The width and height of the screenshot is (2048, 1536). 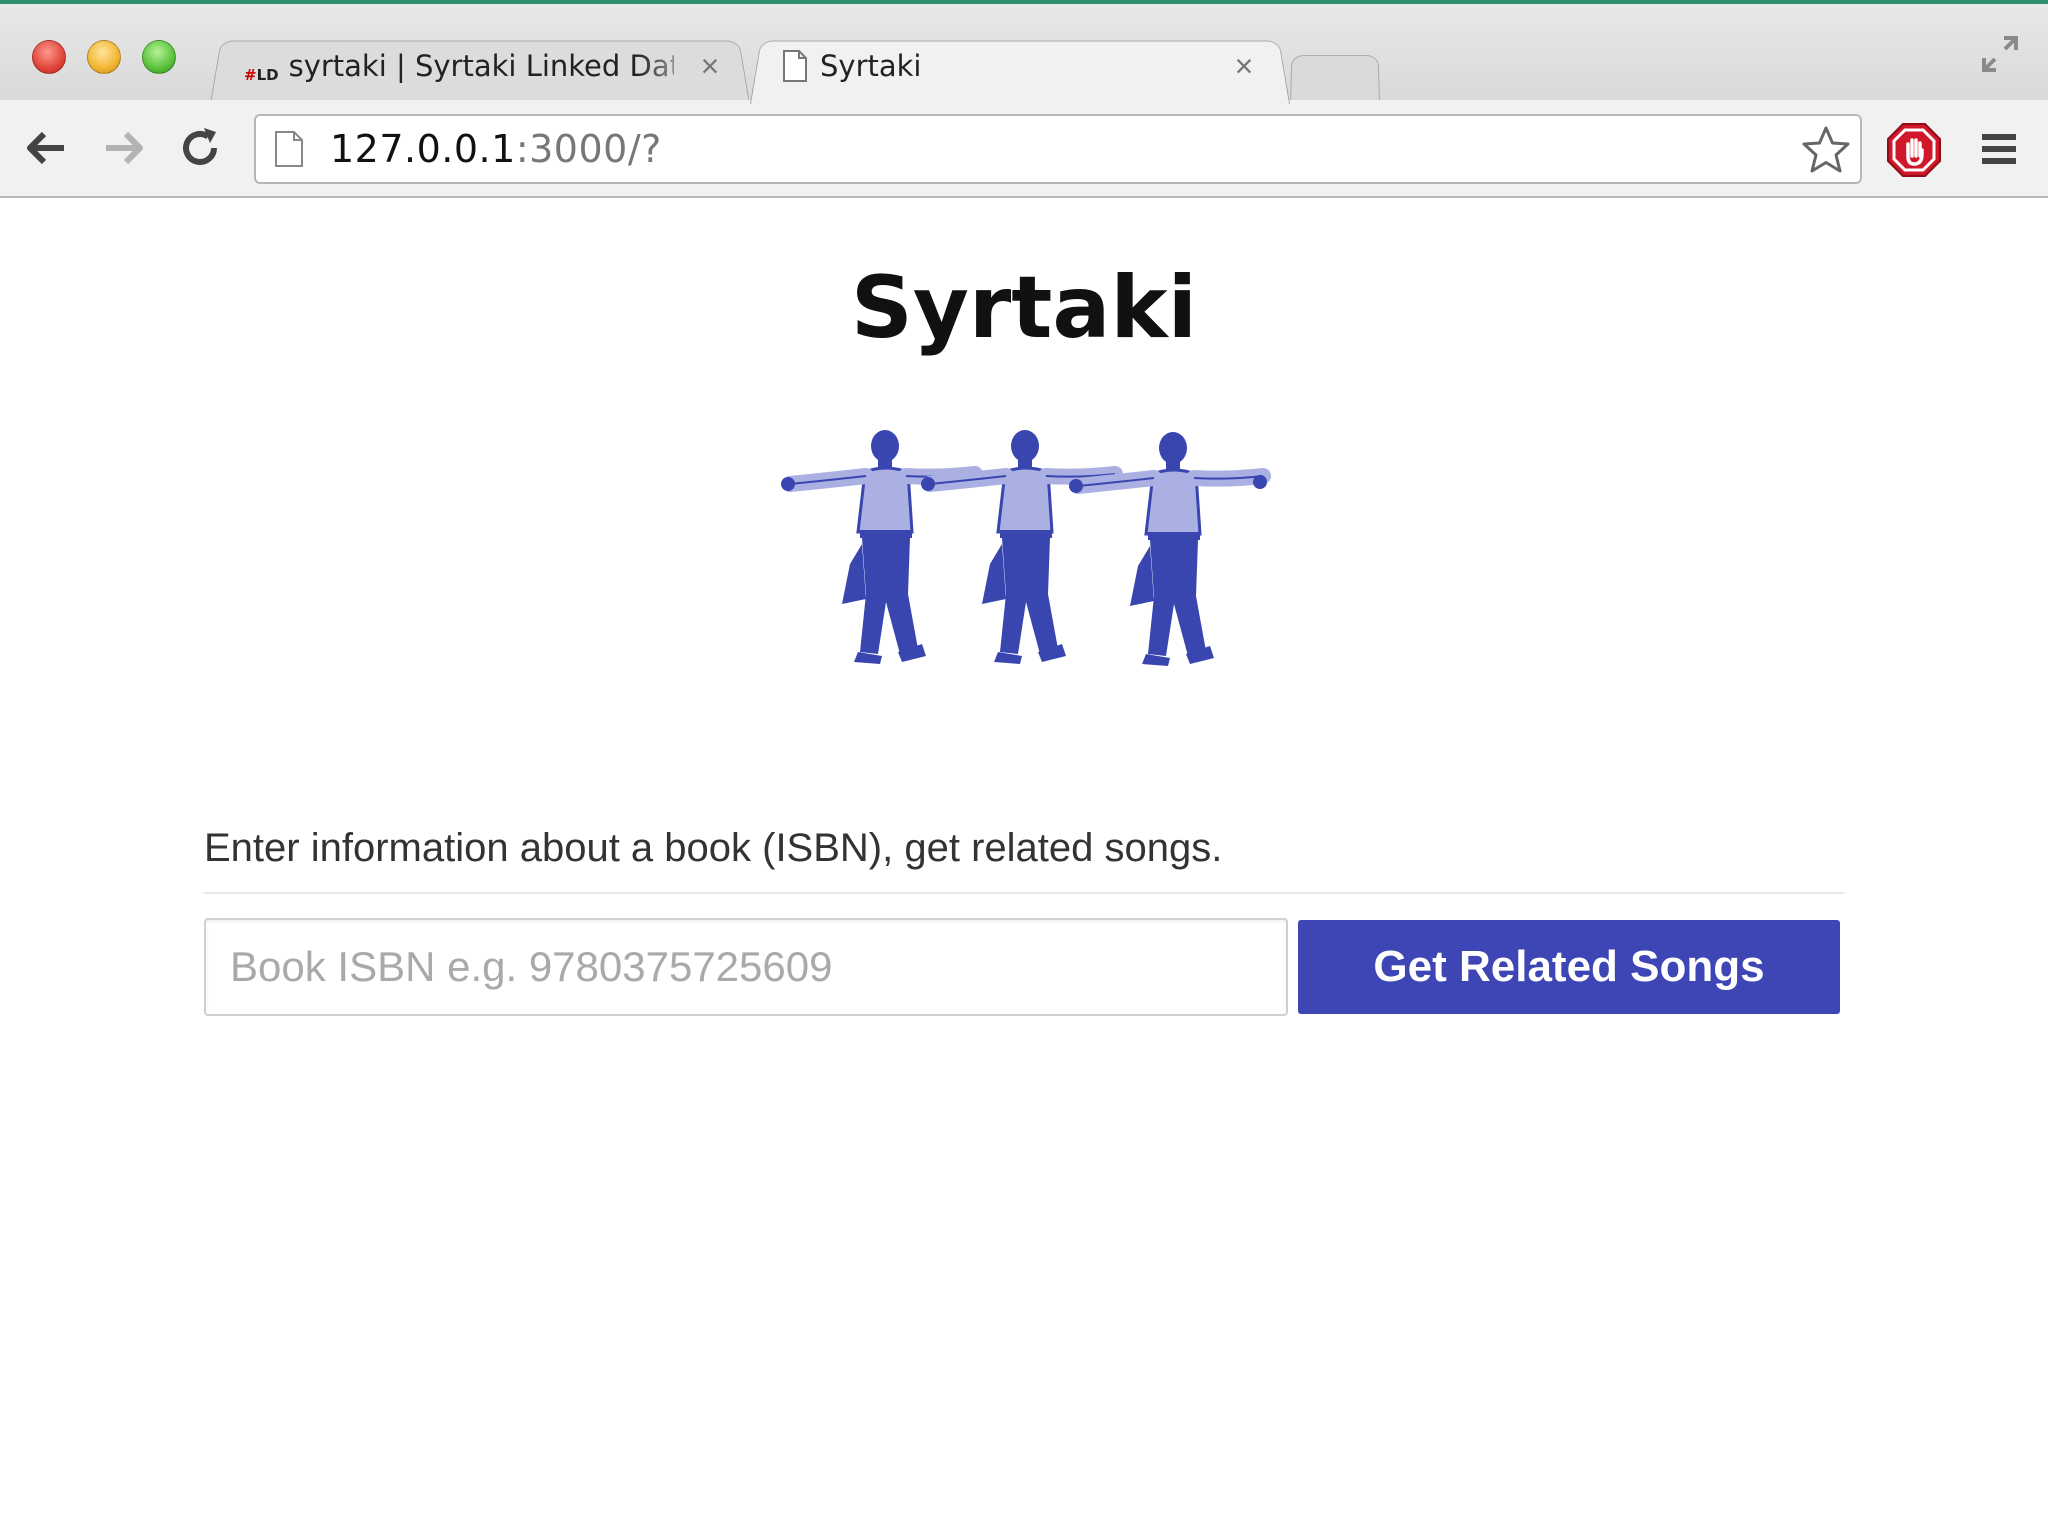 What do you see at coordinates (1024, 308) in the screenshot?
I see `page-title: Syrtaki` at bounding box center [1024, 308].